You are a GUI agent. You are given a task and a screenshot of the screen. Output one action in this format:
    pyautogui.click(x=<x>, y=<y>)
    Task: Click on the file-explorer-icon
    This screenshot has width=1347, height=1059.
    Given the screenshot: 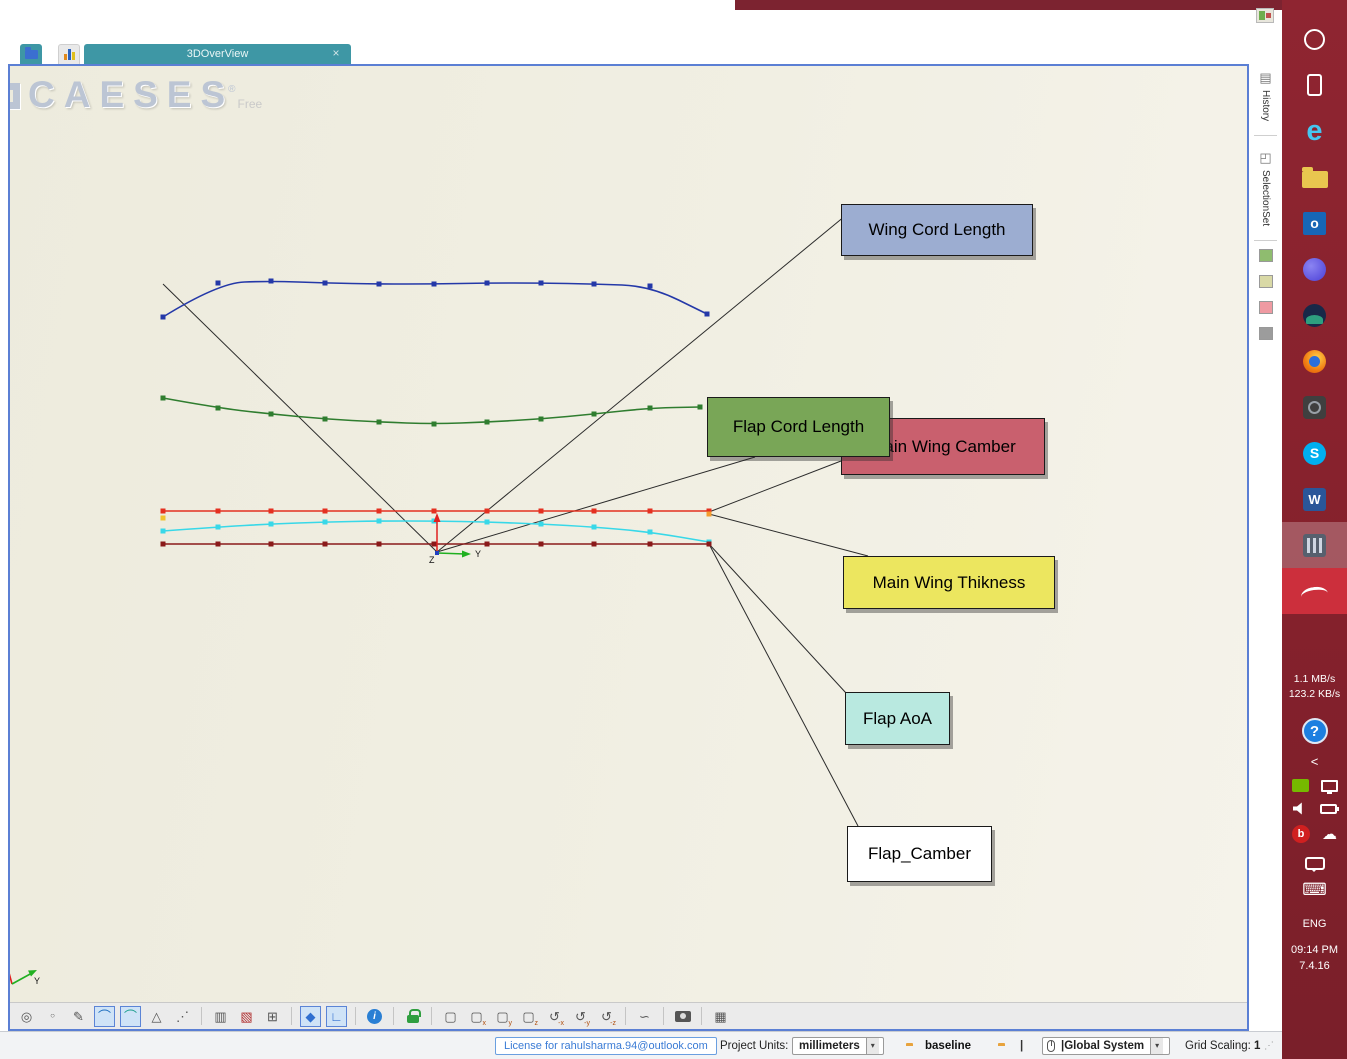 What is the action you would take?
    pyautogui.click(x=1314, y=177)
    